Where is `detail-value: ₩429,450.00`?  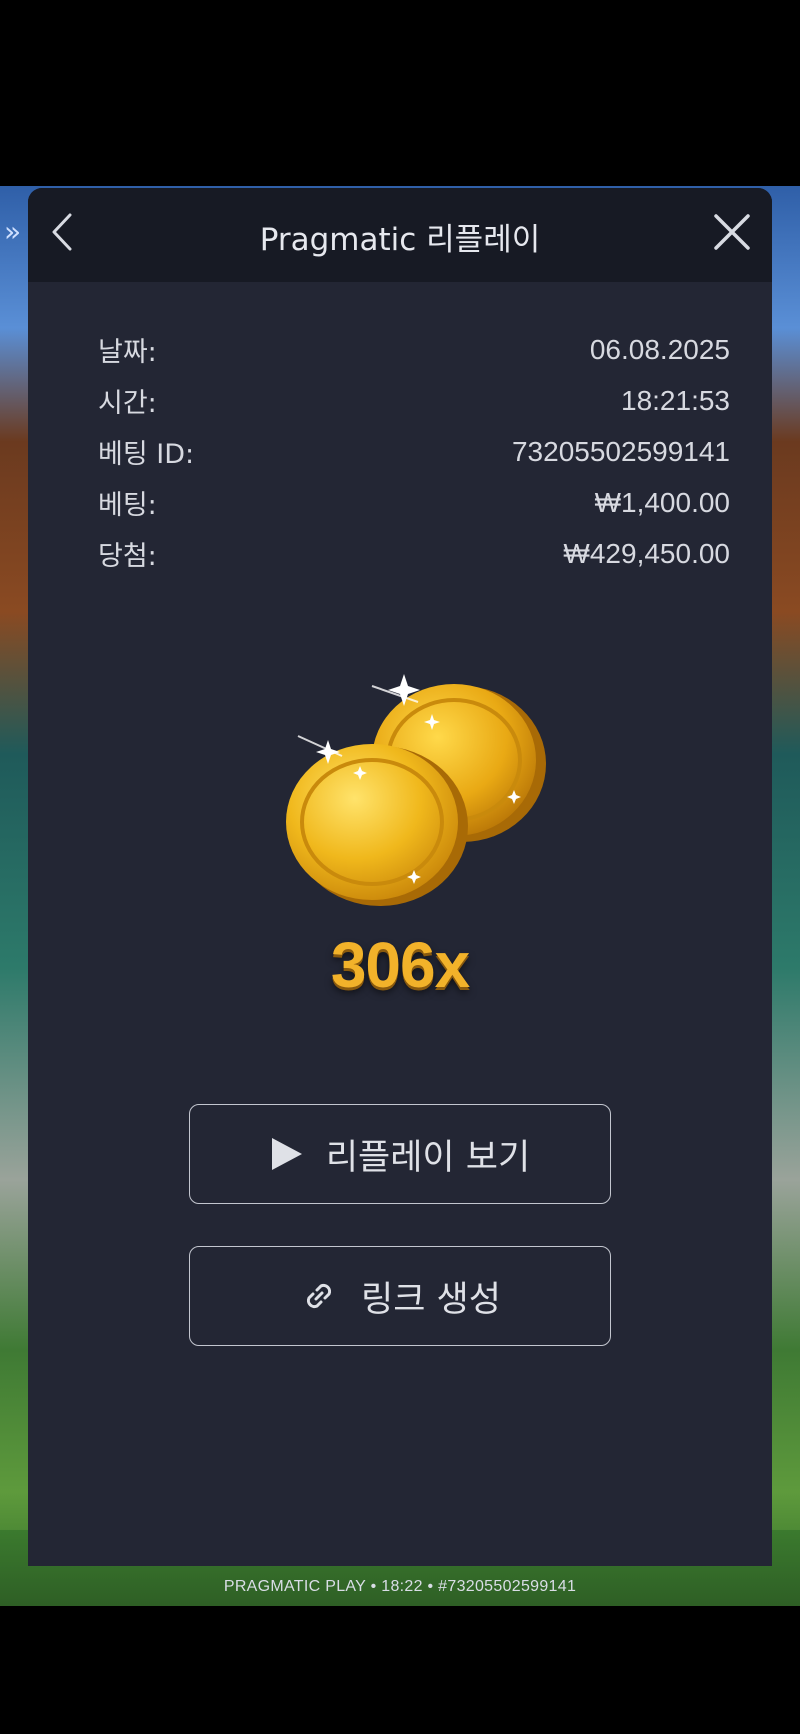
detail-value: ₩429,450.00 is located at coordinates (646, 553).